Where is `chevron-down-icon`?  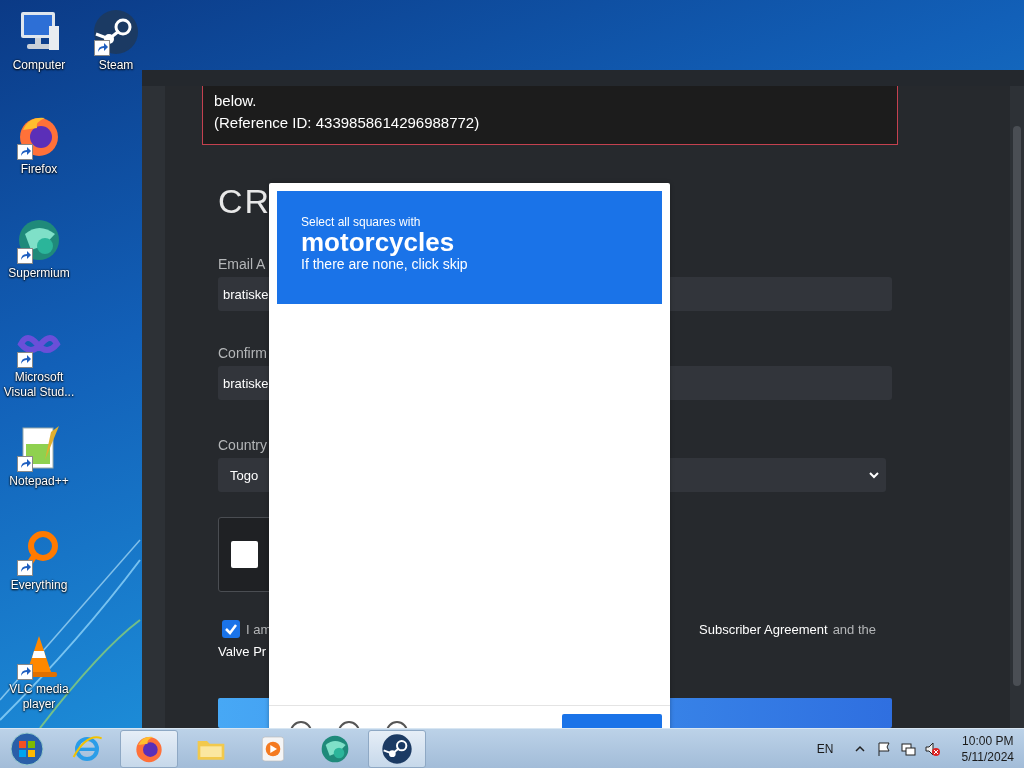 chevron-down-icon is located at coordinates (874, 475).